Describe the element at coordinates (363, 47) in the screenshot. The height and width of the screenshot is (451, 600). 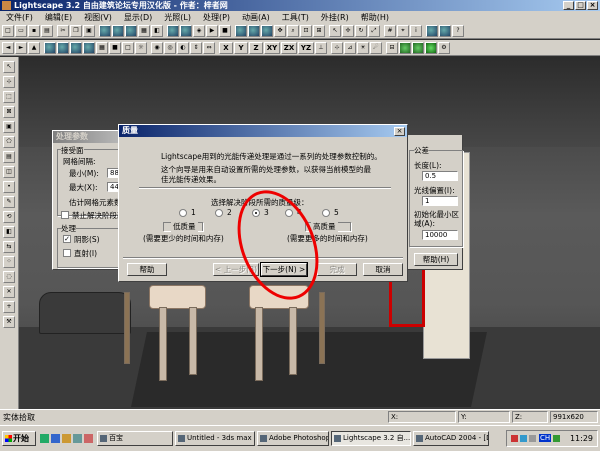
I see `light-object-icon: ☀` at that location.